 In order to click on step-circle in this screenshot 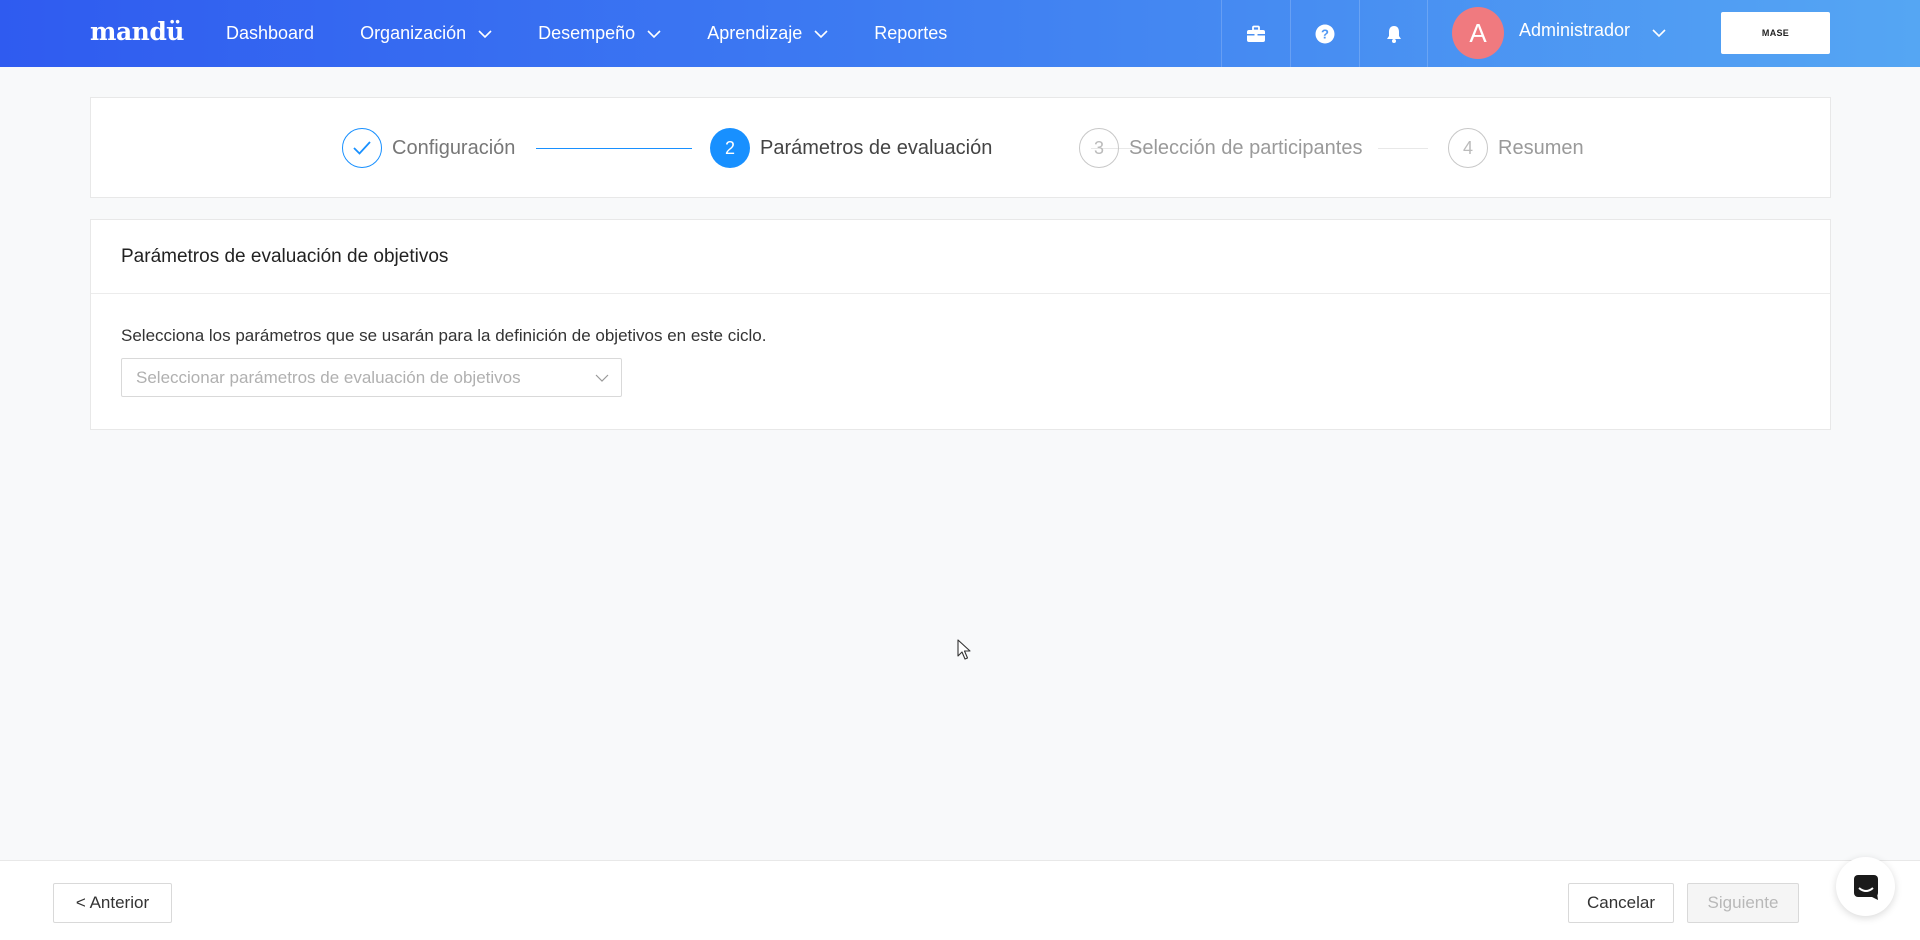, I will do `click(362, 148)`.